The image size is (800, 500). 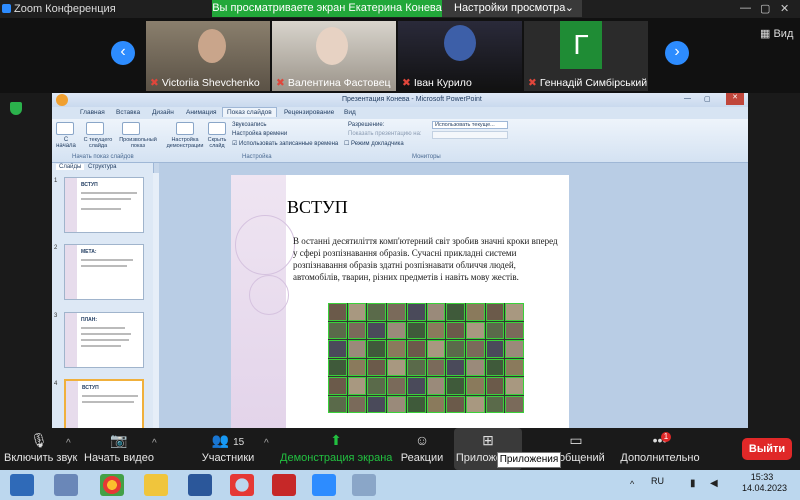 What do you see at coordinates (185, 128) in the screenshot?
I see `setup-show-icon` at bounding box center [185, 128].